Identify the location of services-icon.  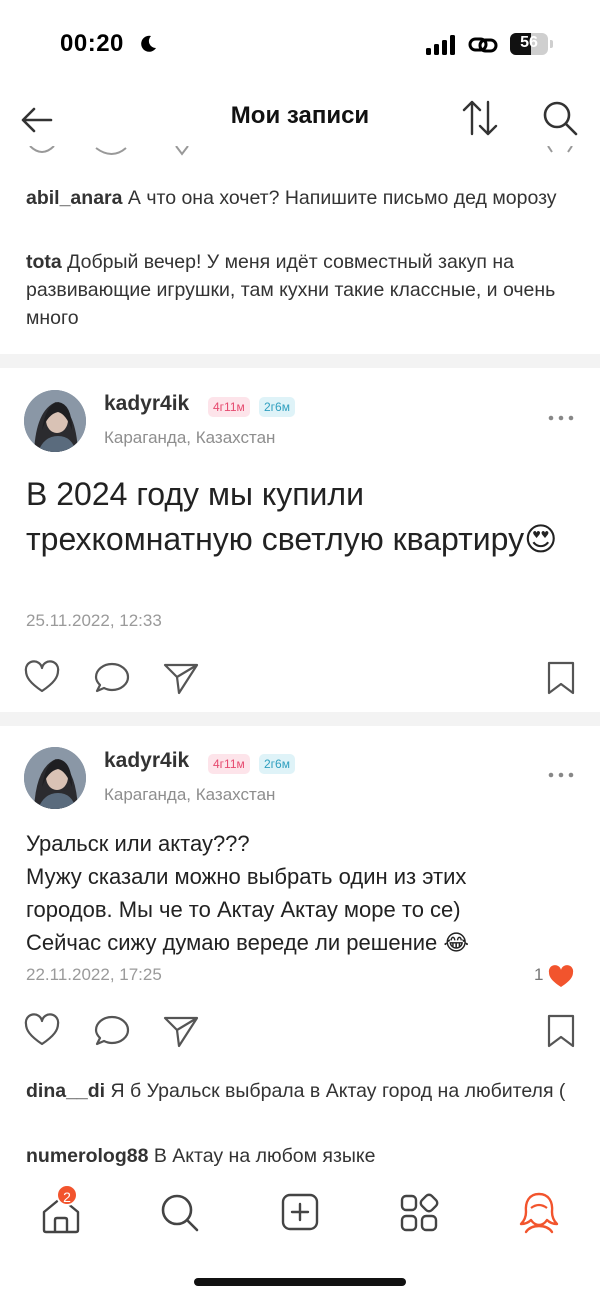
(419, 1212).